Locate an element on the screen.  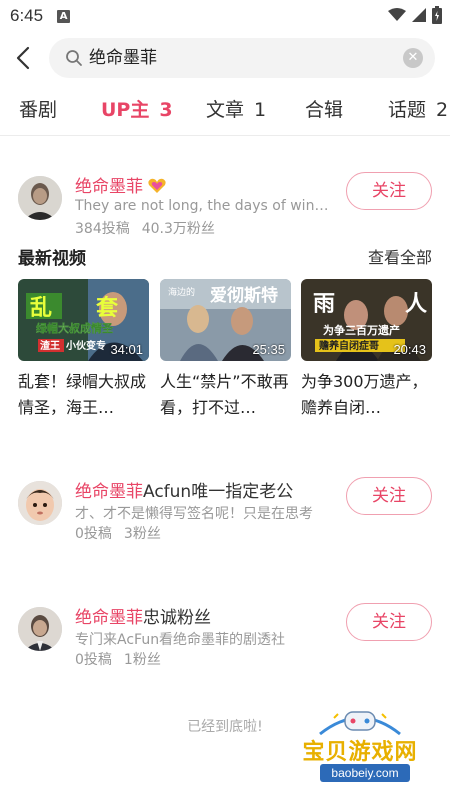
svg-text: 绿帽大叔成情圣 is located at coordinates (75, 328).